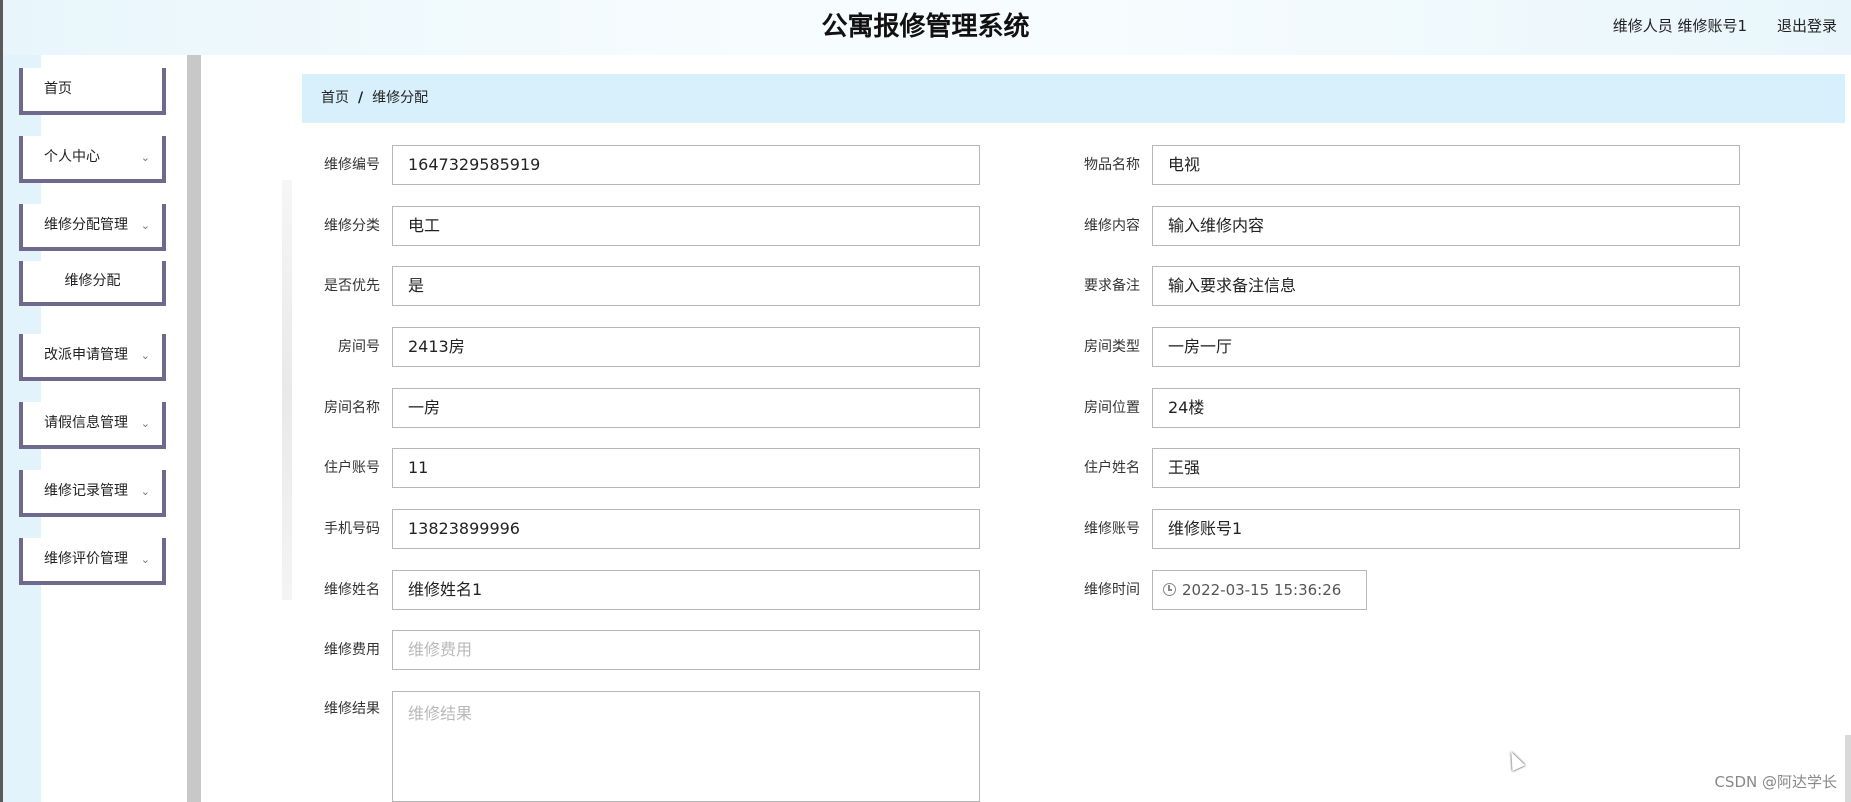 This screenshot has width=1851, height=802. Describe the element at coordinates (686, 165) in the screenshot. I see `repair-no-input: 1647329585919` at that location.